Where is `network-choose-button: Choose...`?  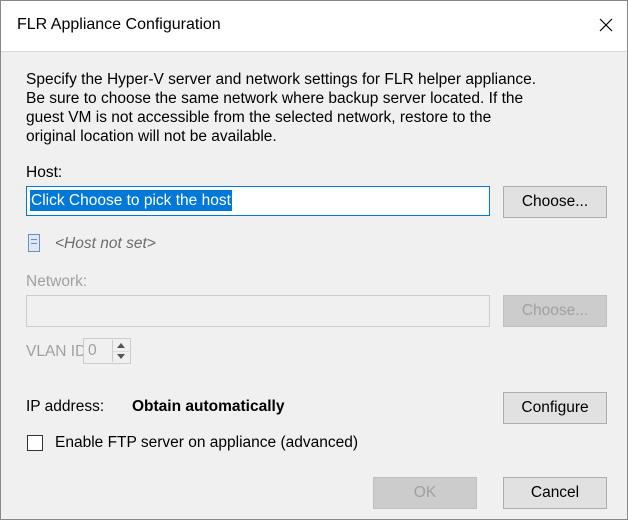
network-choose-button: Choose... is located at coordinates (555, 311).